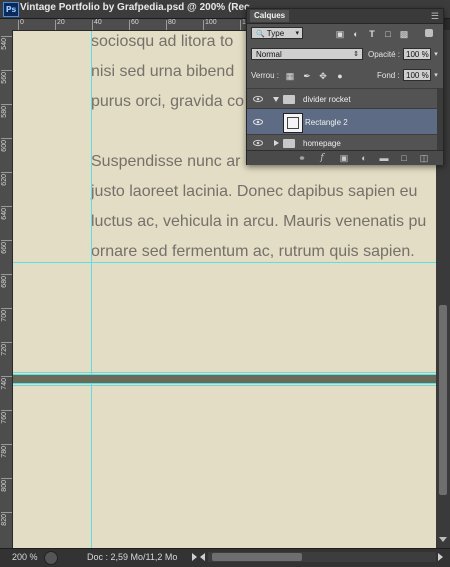 This screenshot has width=450, height=567. Describe the element at coordinates (276, 99) in the screenshot. I see `expand-open-icon` at that location.